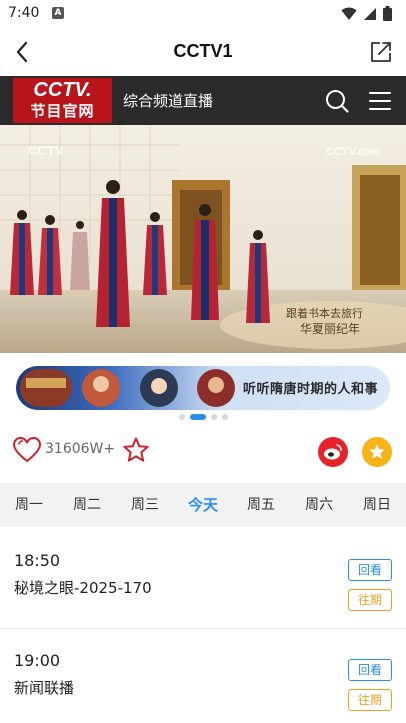 This screenshot has height=723, width=406. Describe the element at coordinates (310, 389) in the screenshot. I see `banner-text: 听听隋唐时期的人和事` at that location.